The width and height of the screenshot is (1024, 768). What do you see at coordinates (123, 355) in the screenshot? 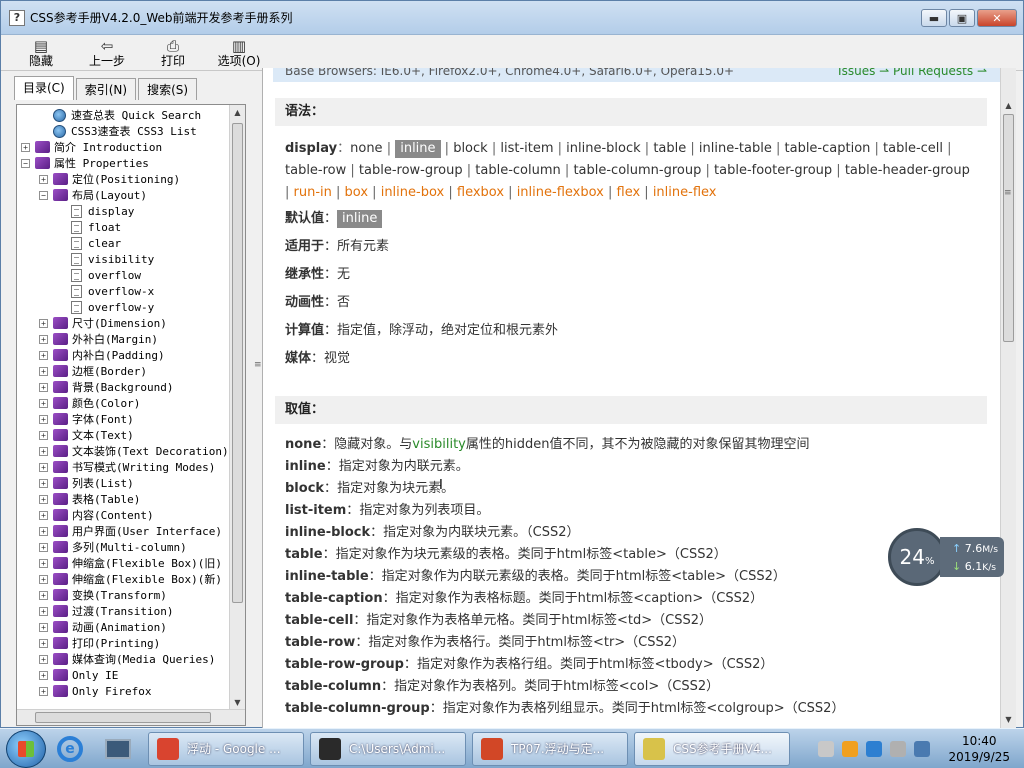
I see `tree-item: + 内补白(Padding)` at bounding box center [123, 355].